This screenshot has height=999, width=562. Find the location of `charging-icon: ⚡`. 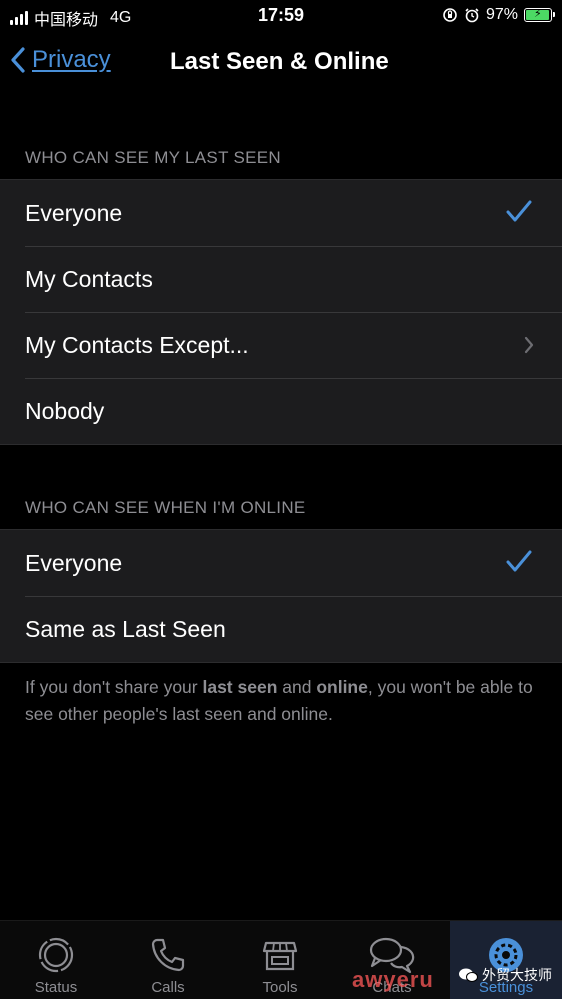

charging-icon: ⚡ is located at coordinates (538, 14).